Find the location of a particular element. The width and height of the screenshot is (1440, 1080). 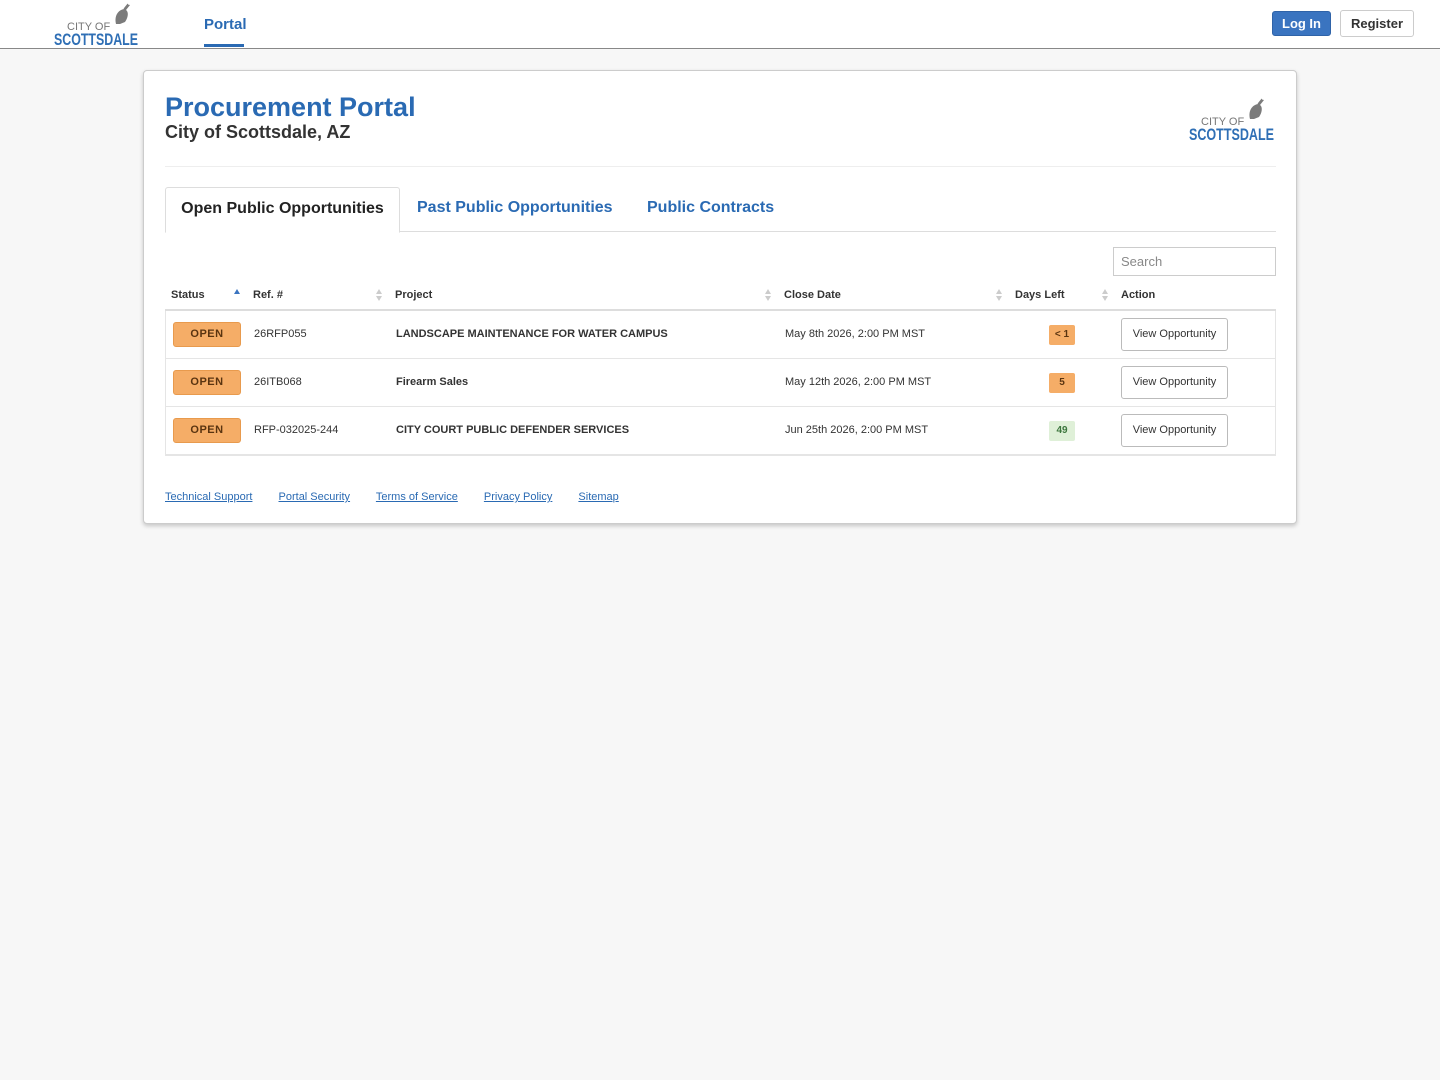

column-header-action: Action is located at coordinates (1195, 296).